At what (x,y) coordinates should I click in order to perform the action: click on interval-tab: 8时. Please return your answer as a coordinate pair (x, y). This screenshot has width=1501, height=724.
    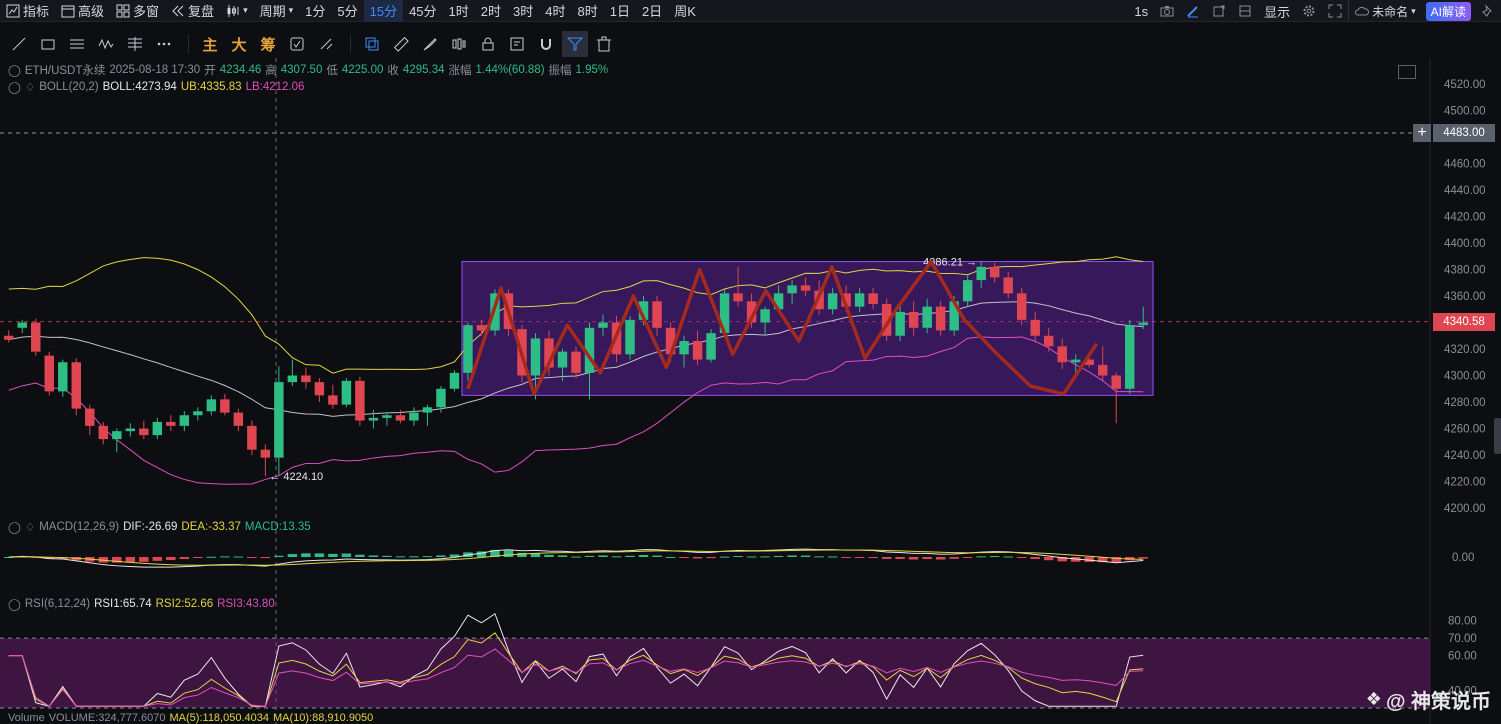
    Looking at the image, I should click on (587, 11).